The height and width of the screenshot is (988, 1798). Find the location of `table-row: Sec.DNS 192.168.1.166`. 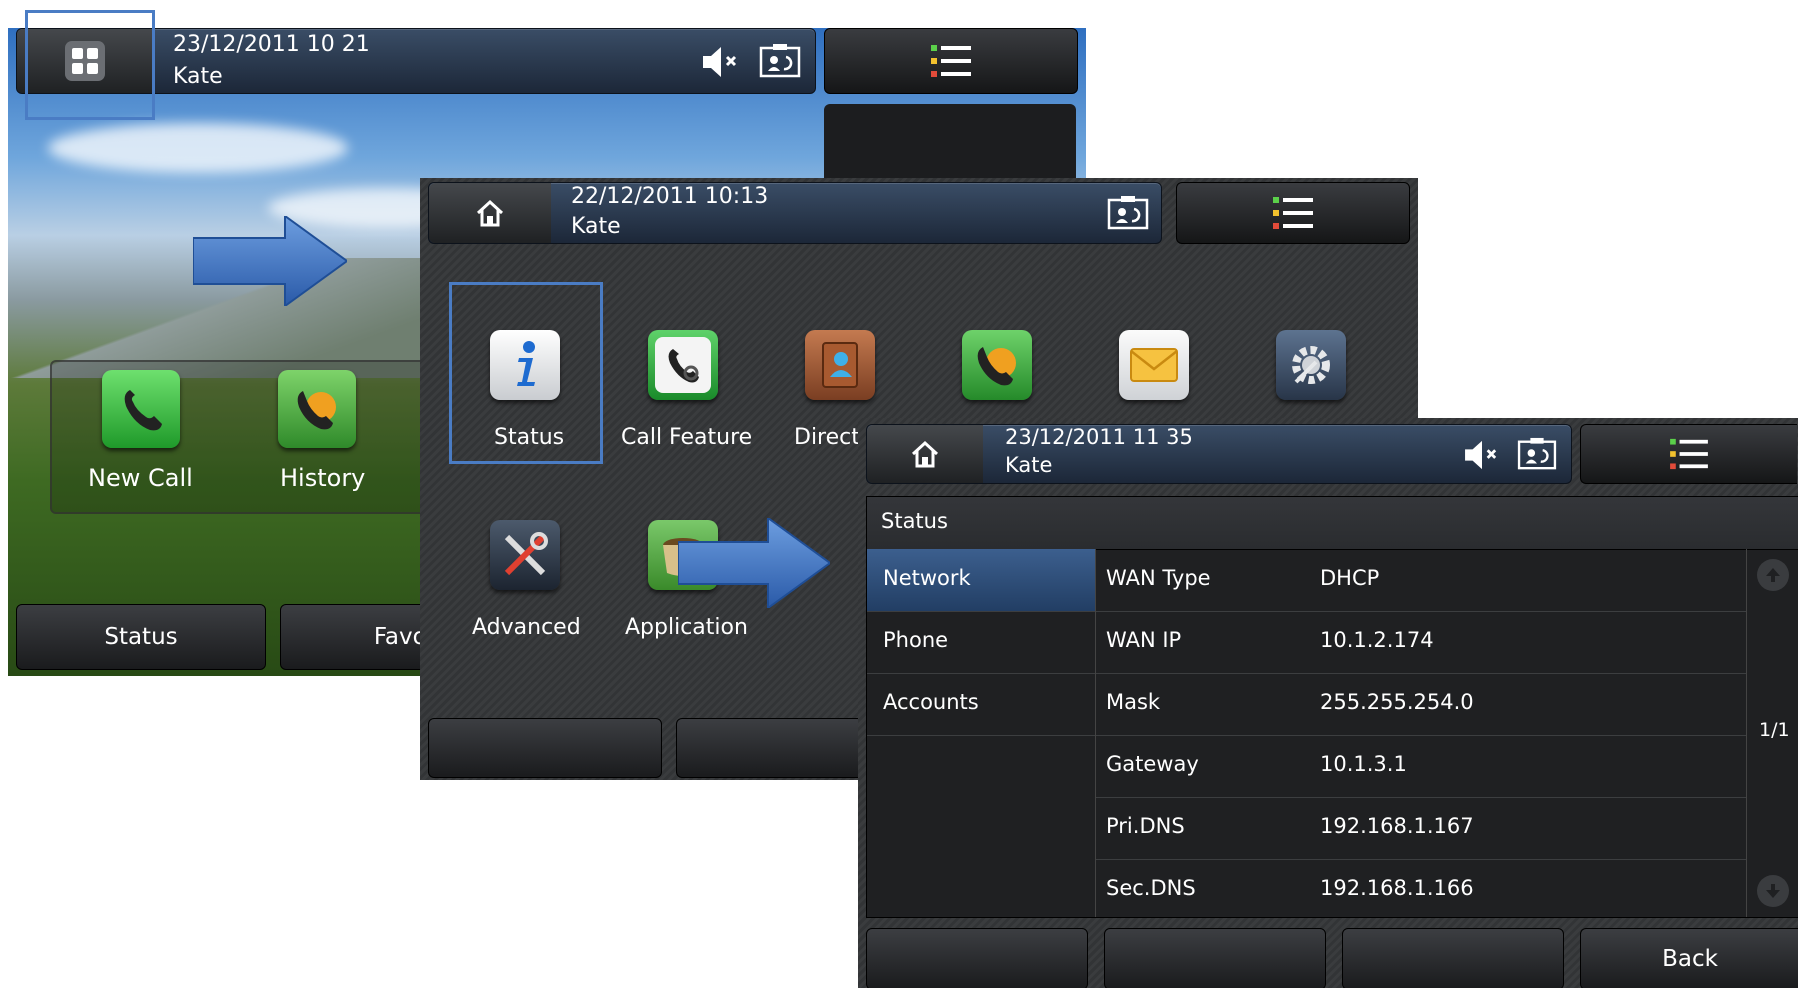

table-row: Sec.DNS 192.168.1.166 is located at coordinates (1421, 890).